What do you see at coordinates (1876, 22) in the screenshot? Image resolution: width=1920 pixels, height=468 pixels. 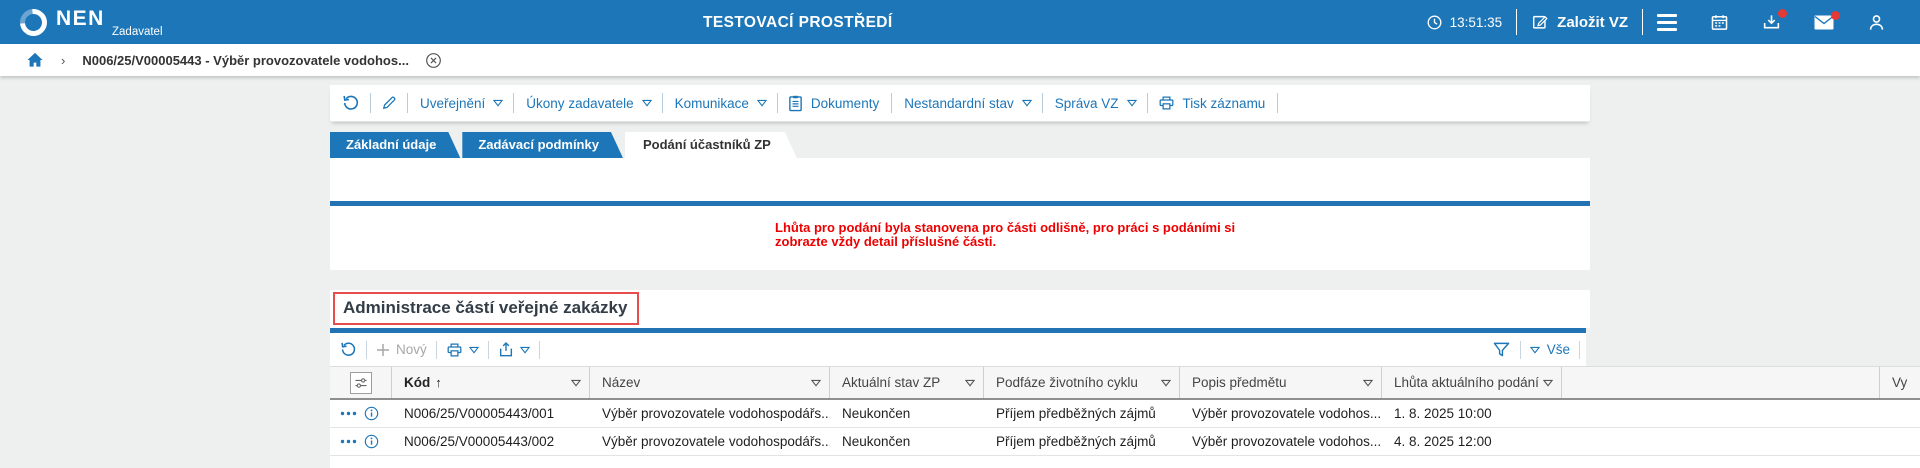 I see `profile-icon` at bounding box center [1876, 22].